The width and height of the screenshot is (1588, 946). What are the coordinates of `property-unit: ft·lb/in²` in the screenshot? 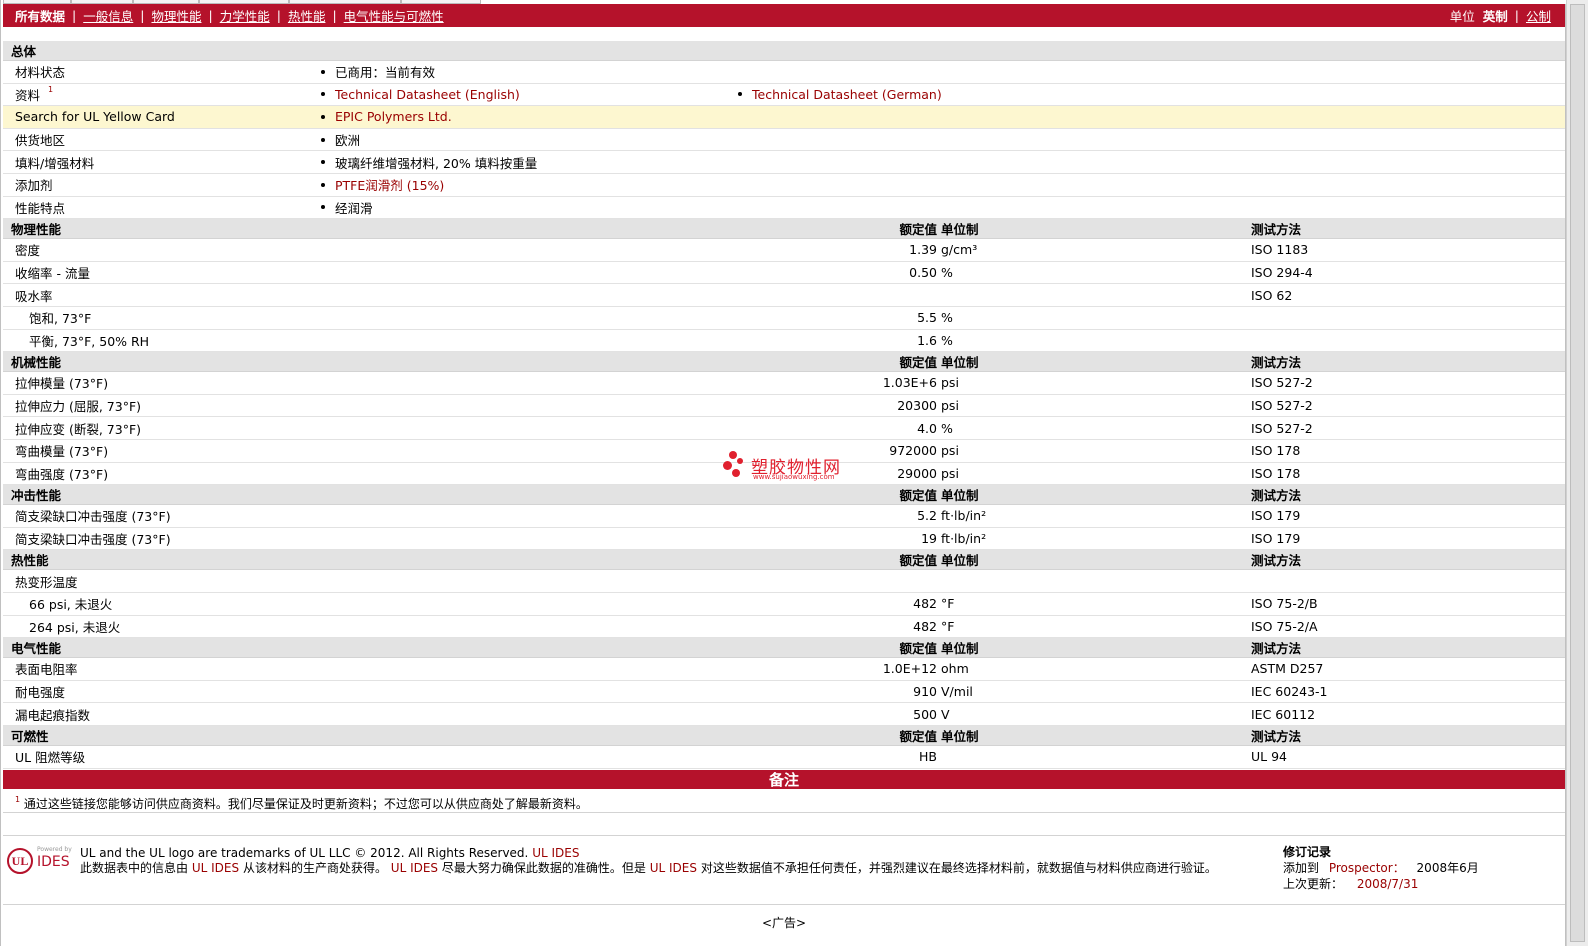 It's located at (964, 539).